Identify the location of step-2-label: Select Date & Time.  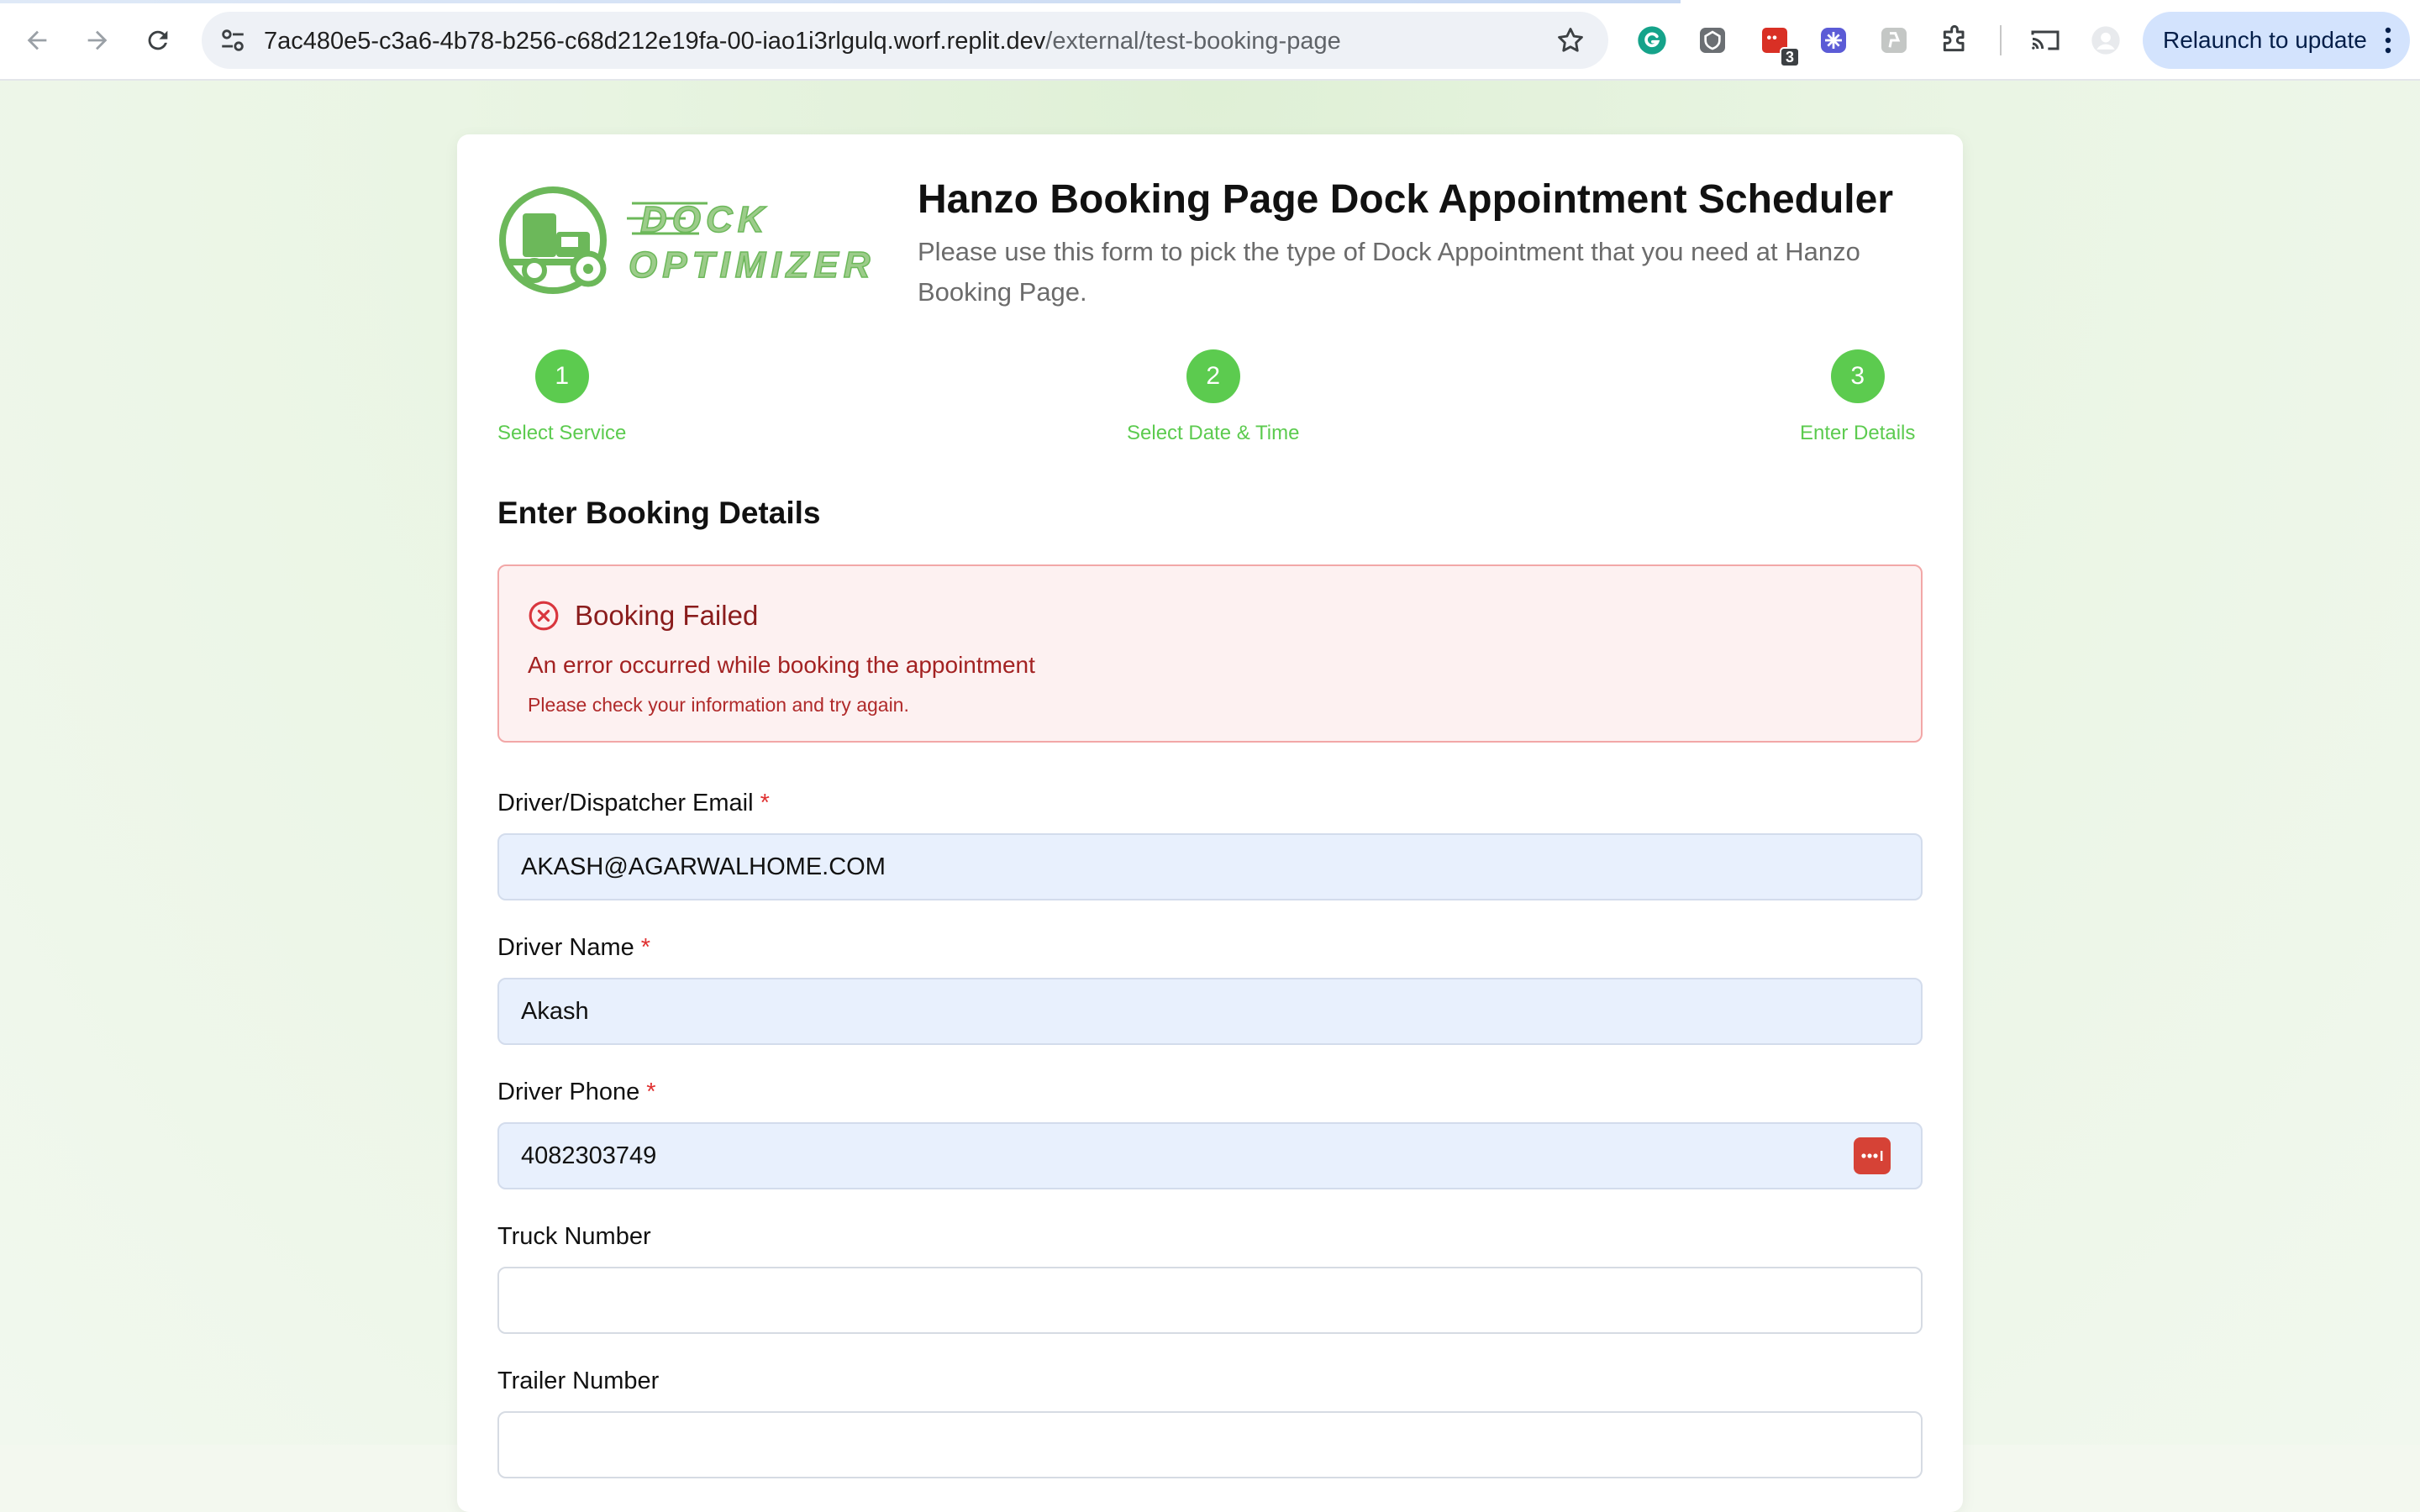
(1213, 433).